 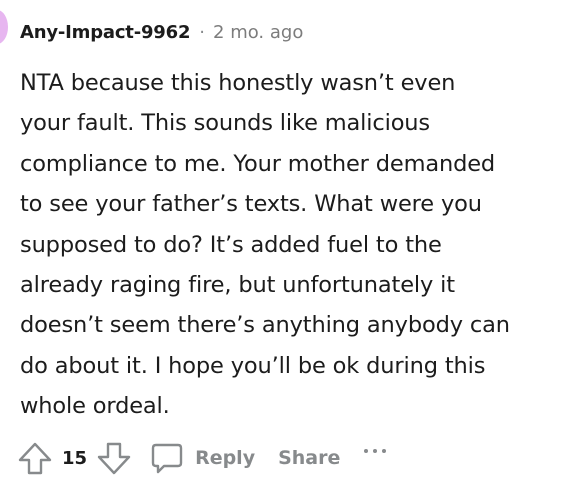 I want to click on comment-bubble-icon, so click(x=167, y=458).